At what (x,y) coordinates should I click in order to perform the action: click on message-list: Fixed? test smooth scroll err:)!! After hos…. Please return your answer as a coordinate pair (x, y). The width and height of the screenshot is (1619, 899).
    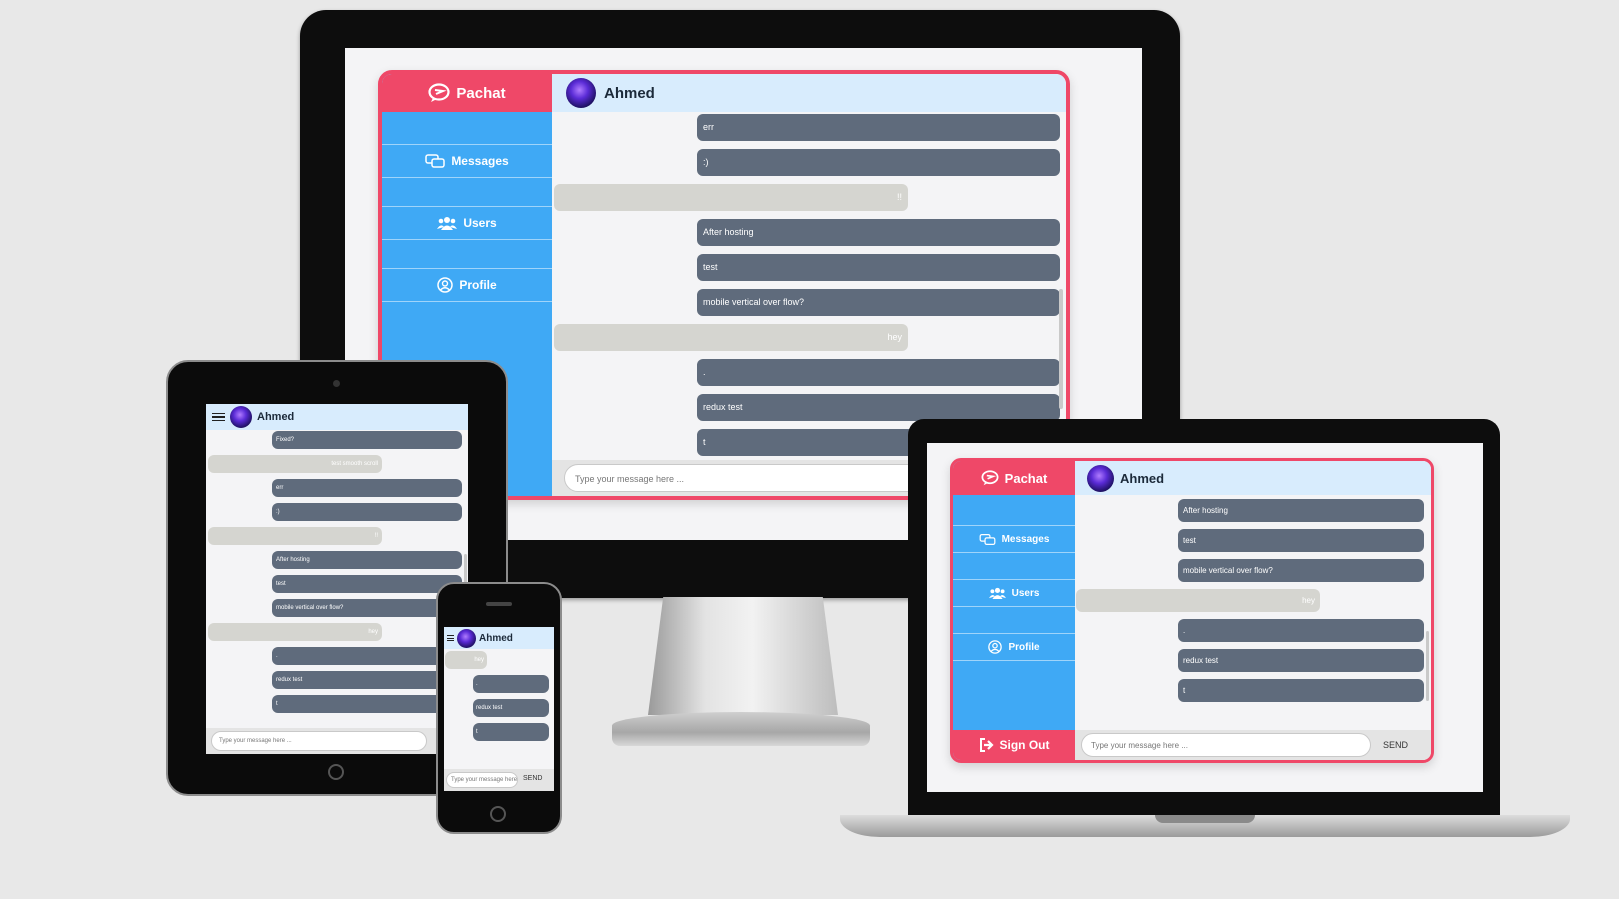
    Looking at the image, I should click on (337, 579).